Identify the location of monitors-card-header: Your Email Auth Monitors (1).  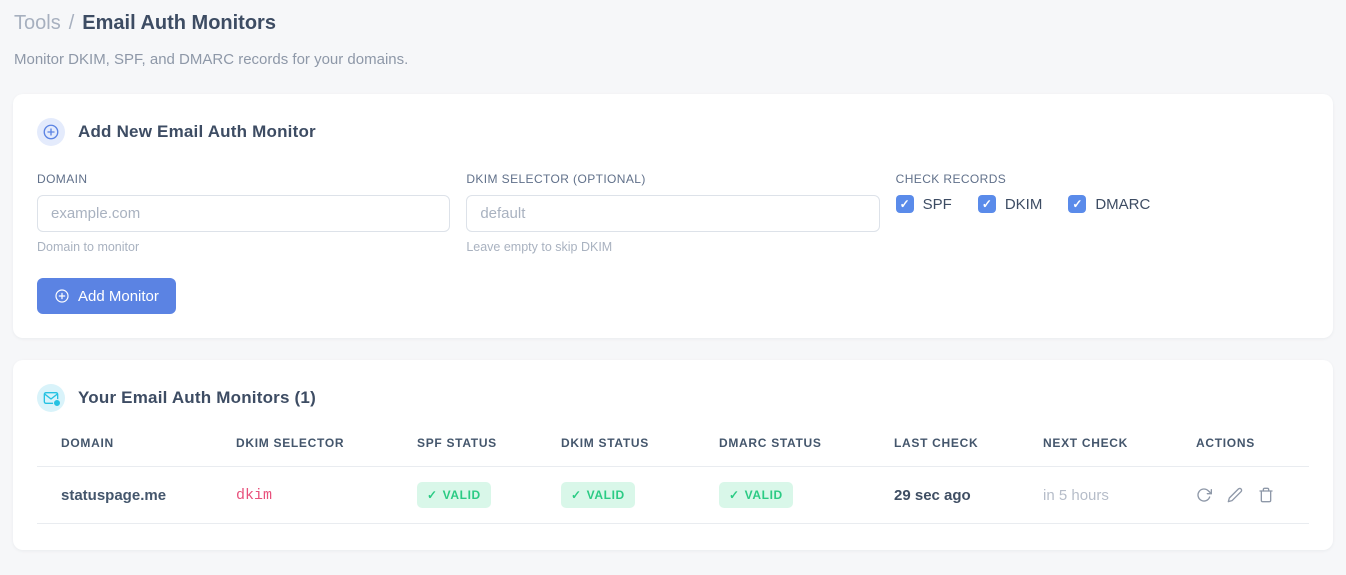
(673, 398).